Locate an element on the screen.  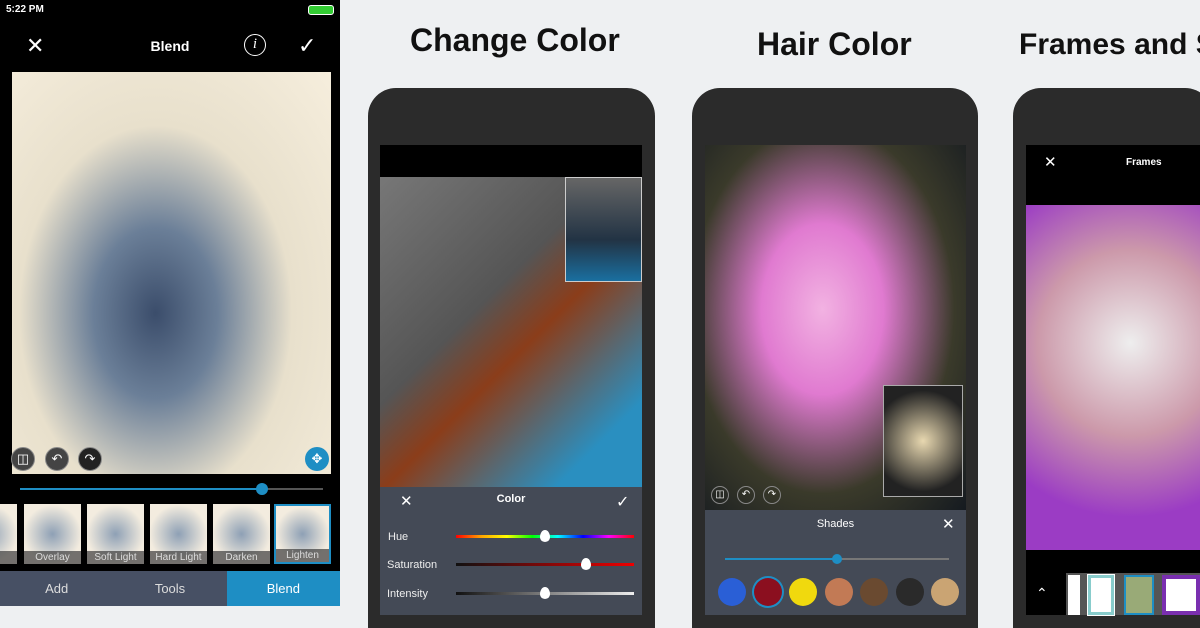
shade-slider is located at coordinates (837, 559).